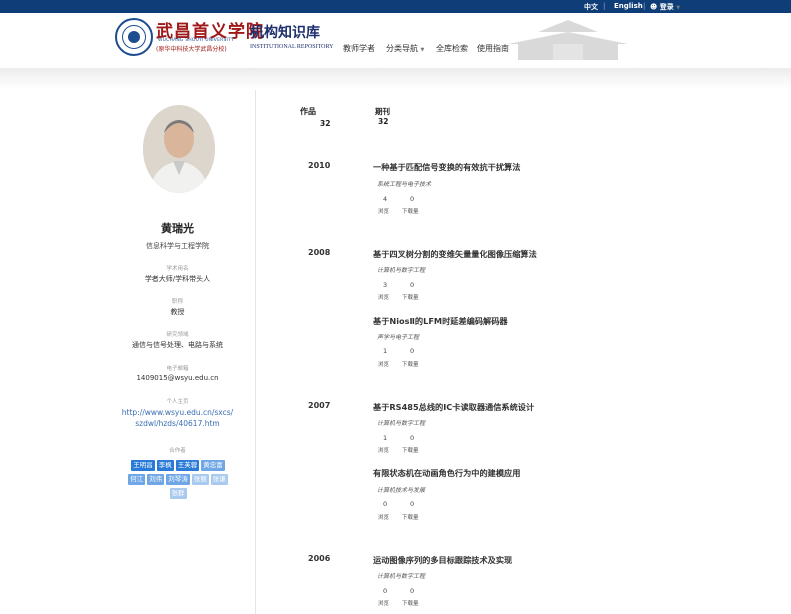 This screenshot has height=614, width=791. I want to click on lang-chinese-link: 中文, so click(591, 7).